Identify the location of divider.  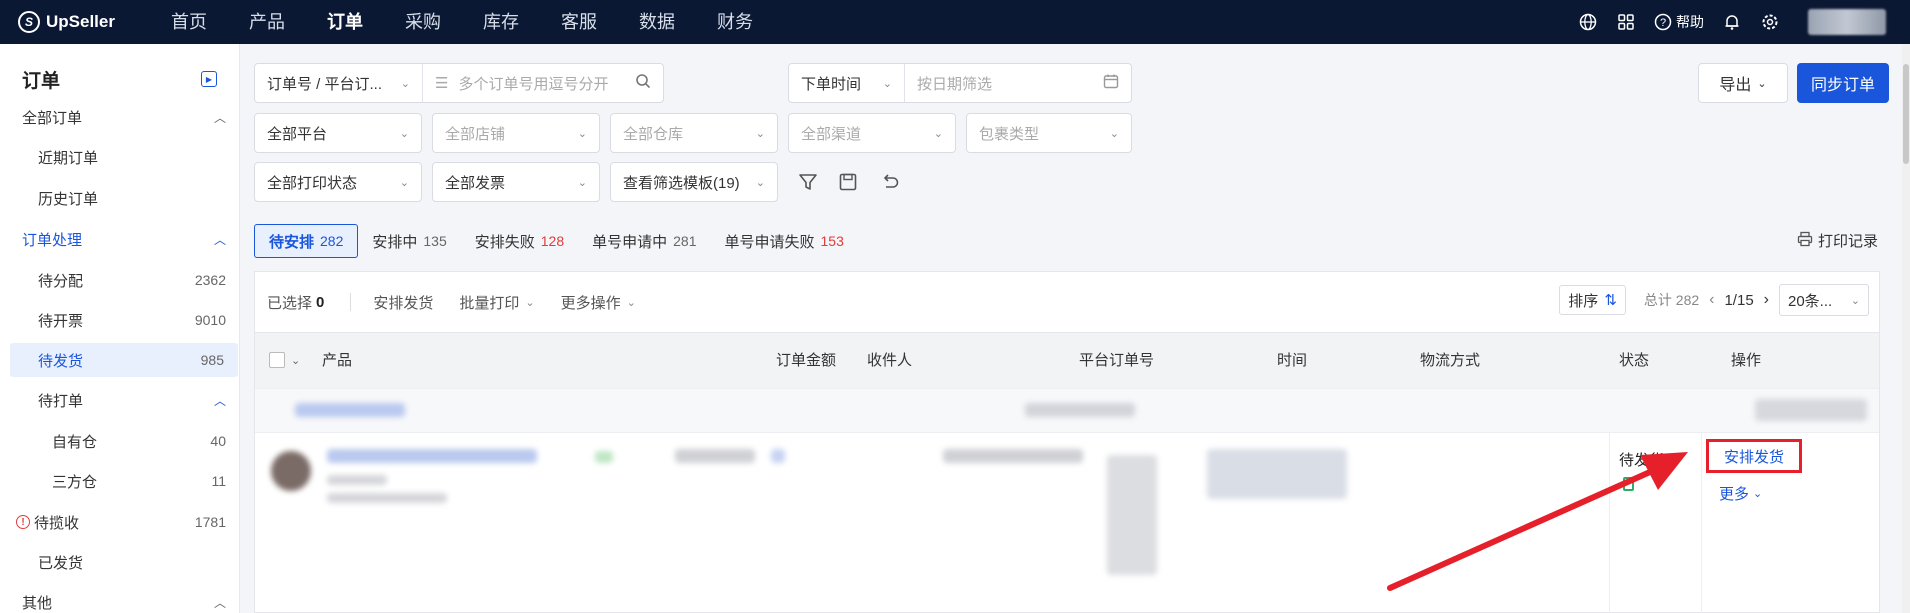
(1609, 523).